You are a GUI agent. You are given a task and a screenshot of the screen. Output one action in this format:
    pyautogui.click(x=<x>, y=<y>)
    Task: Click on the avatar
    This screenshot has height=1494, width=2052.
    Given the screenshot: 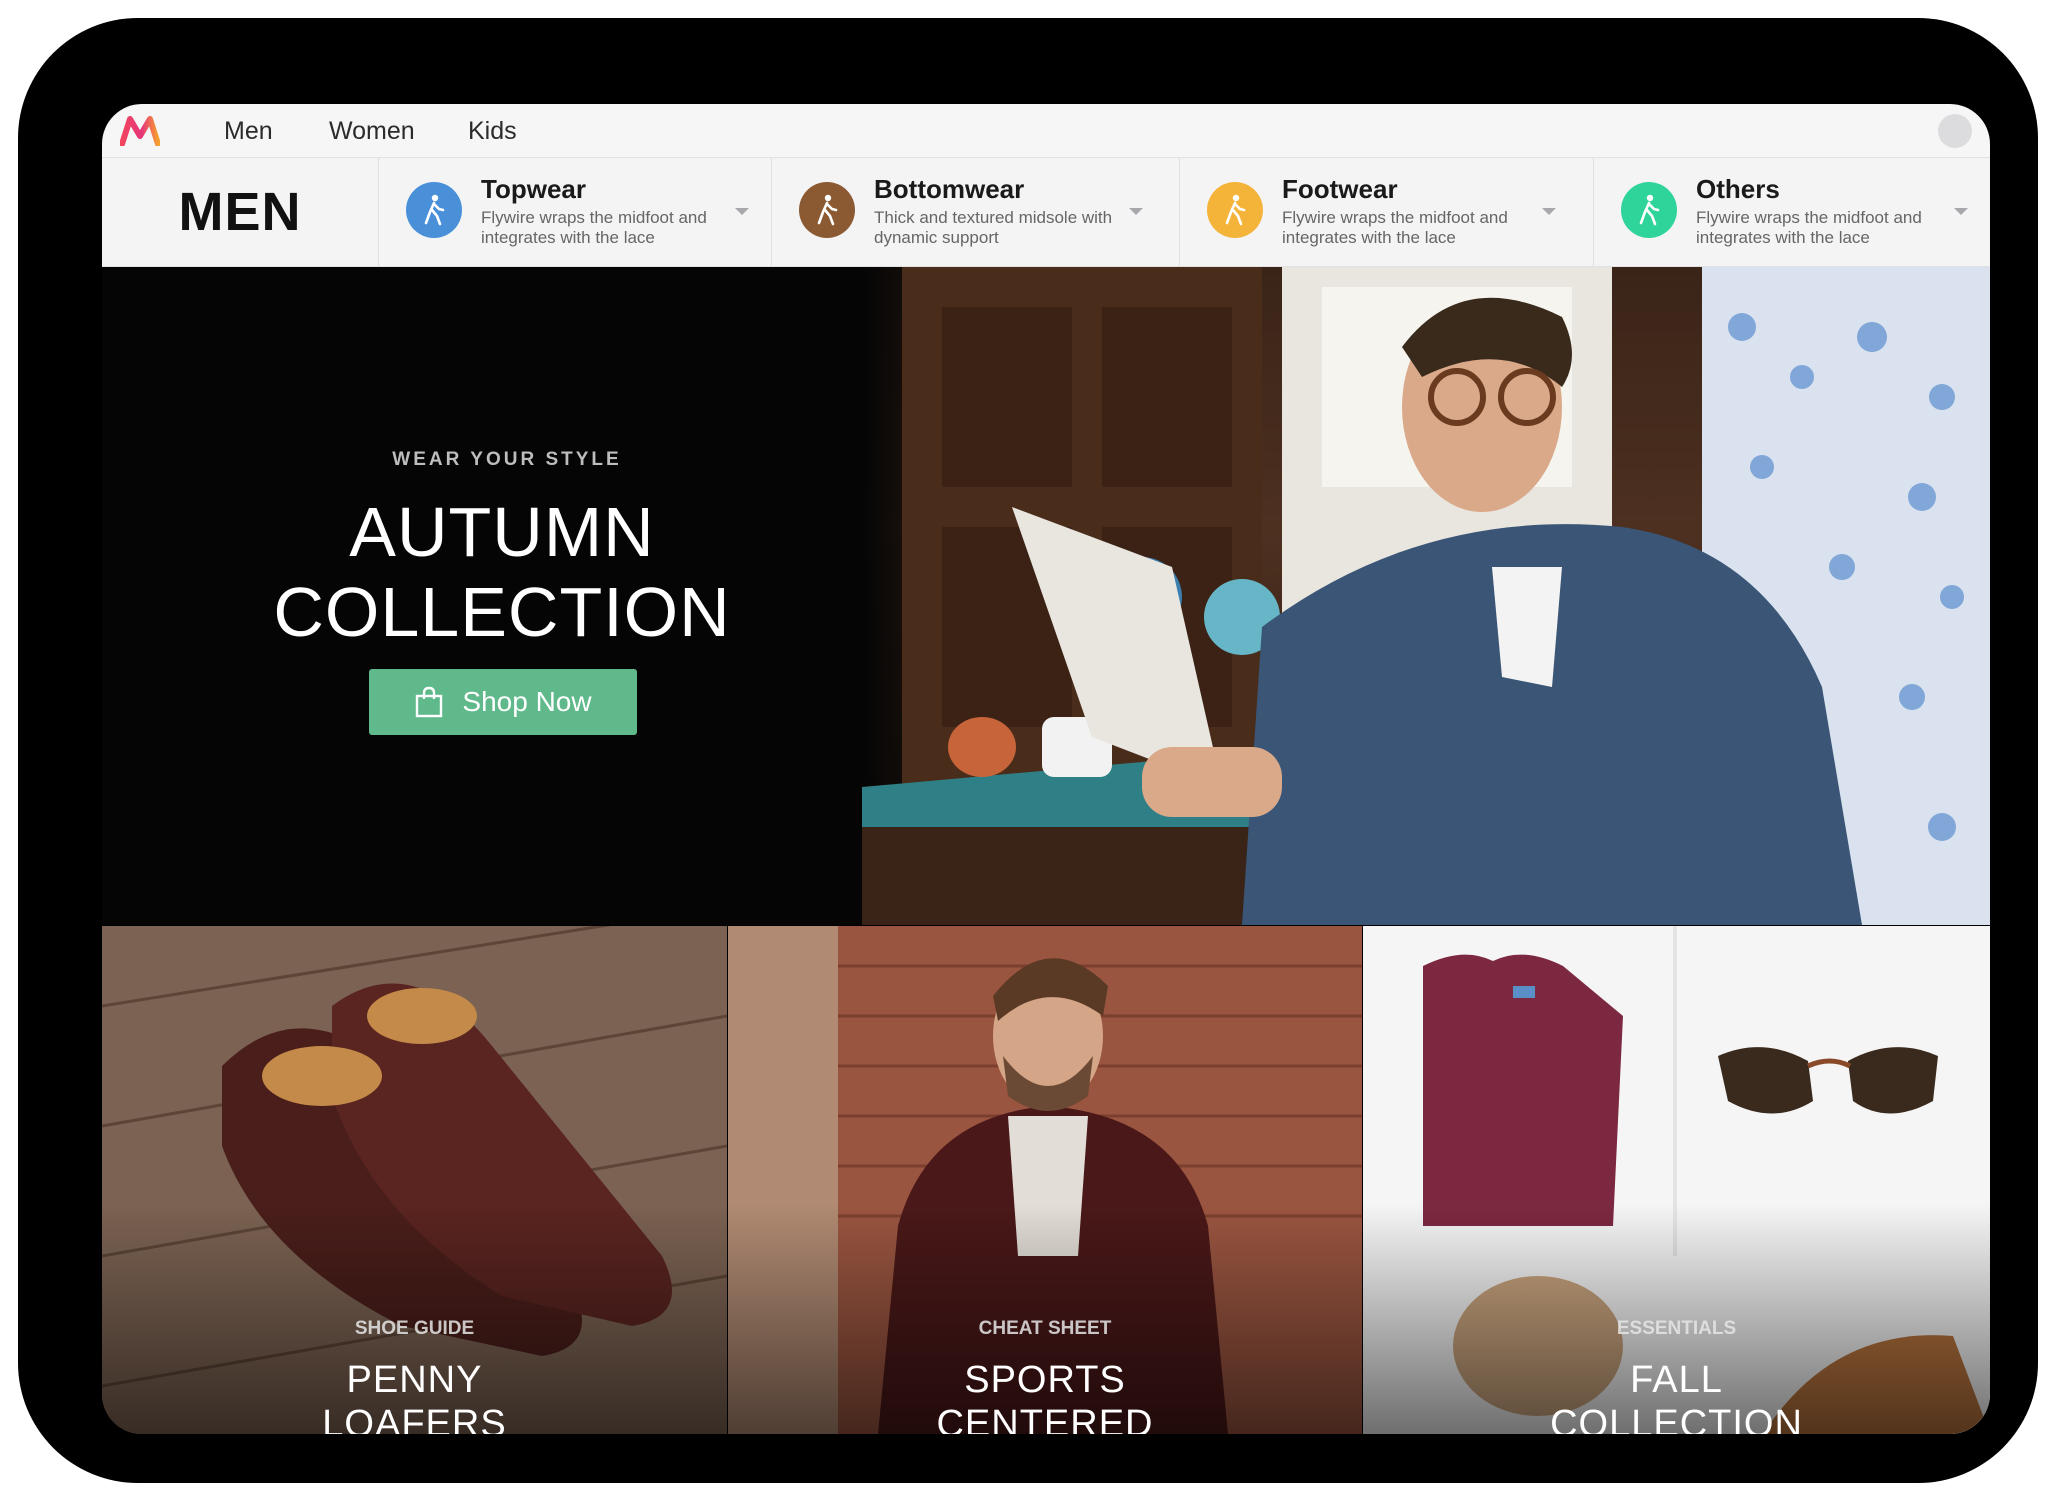 What is the action you would take?
    pyautogui.click(x=1955, y=131)
    